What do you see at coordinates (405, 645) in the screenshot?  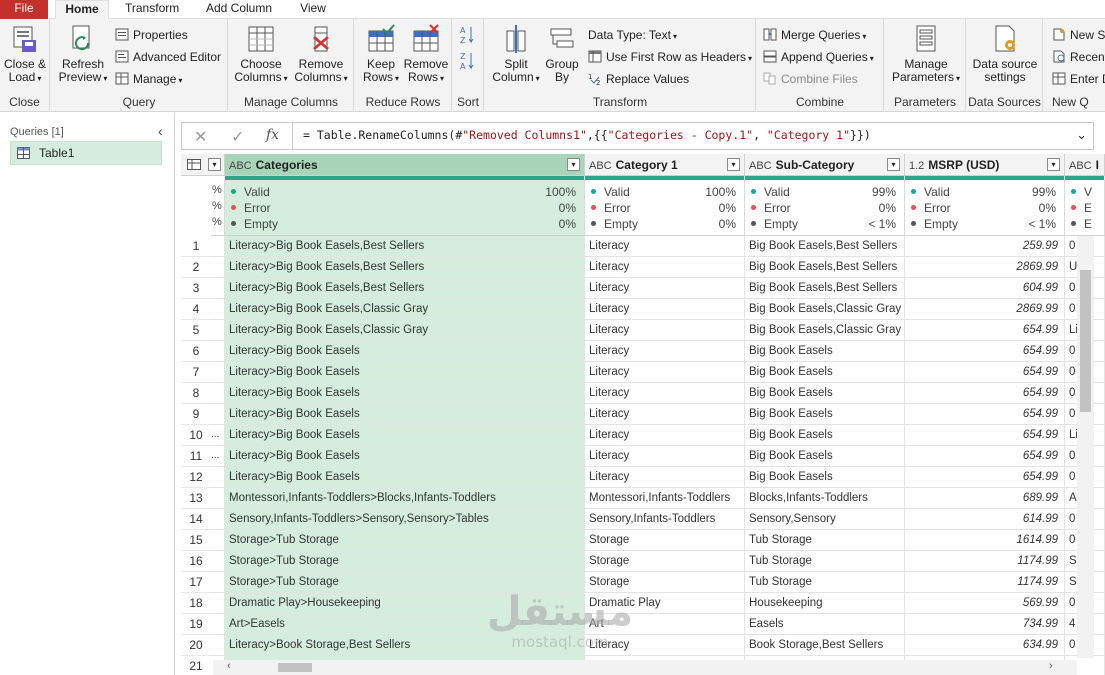 I see `table-cell: Literacy>Book Storage,Best Sellers` at bounding box center [405, 645].